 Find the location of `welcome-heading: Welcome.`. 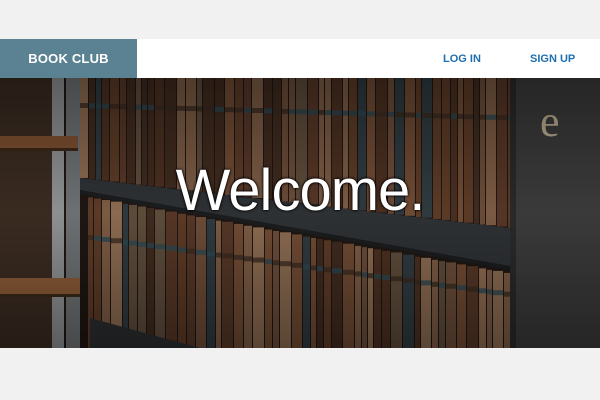

welcome-heading: Welcome. is located at coordinates (300, 190).